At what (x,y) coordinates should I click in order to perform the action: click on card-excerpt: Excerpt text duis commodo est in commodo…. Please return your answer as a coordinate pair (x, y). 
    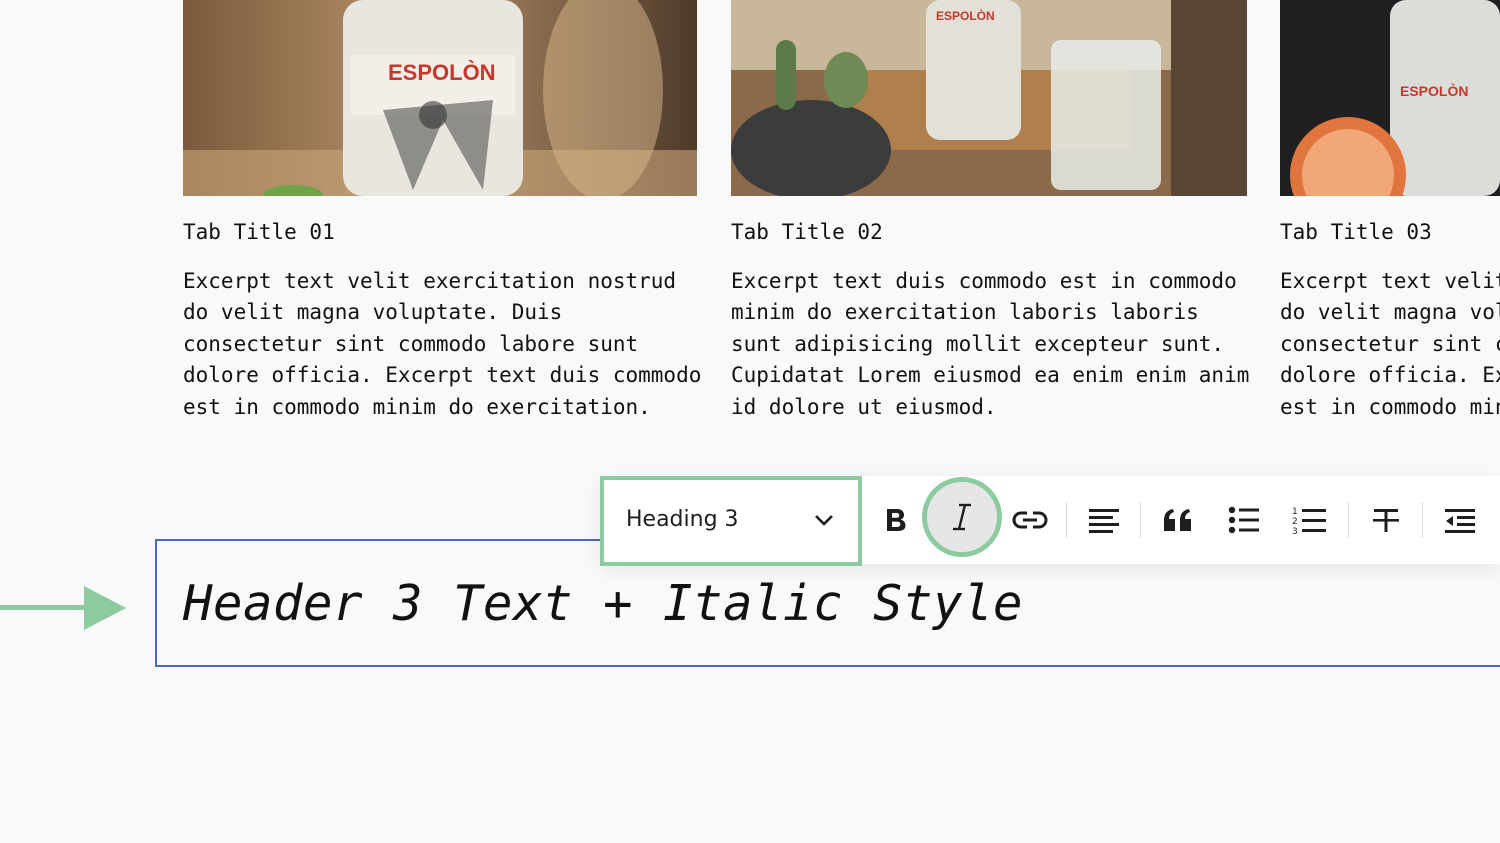
    Looking at the image, I should click on (990, 344).